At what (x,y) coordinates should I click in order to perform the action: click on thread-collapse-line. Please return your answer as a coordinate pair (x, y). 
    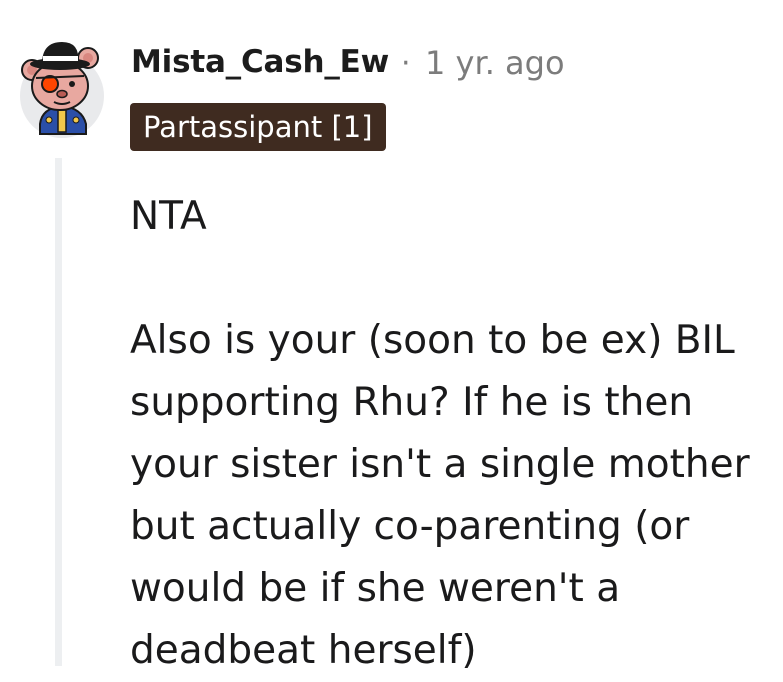
    Looking at the image, I should click on (58, 412).